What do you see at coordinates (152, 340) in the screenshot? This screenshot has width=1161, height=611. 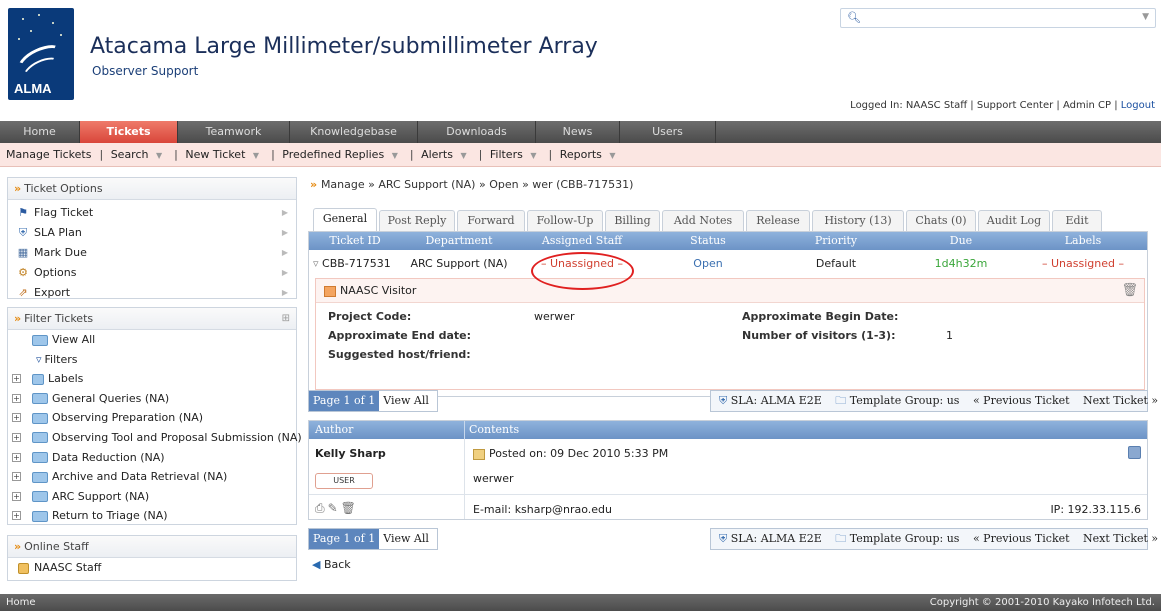 I see `filter-view-all: View All` at bounding box center [152, 340].